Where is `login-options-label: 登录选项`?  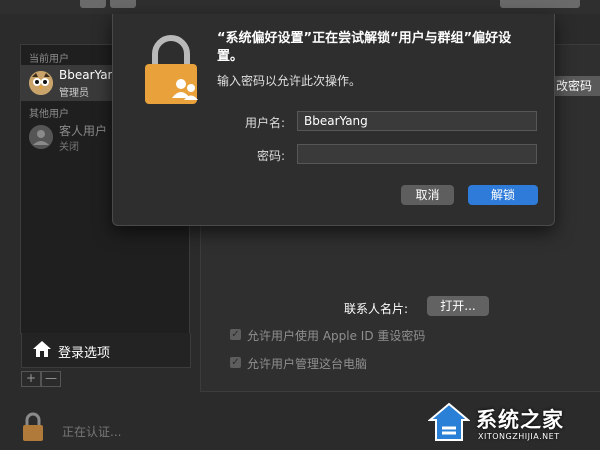 login-options-label: 登录选项 is located at coordinates (84, 353).